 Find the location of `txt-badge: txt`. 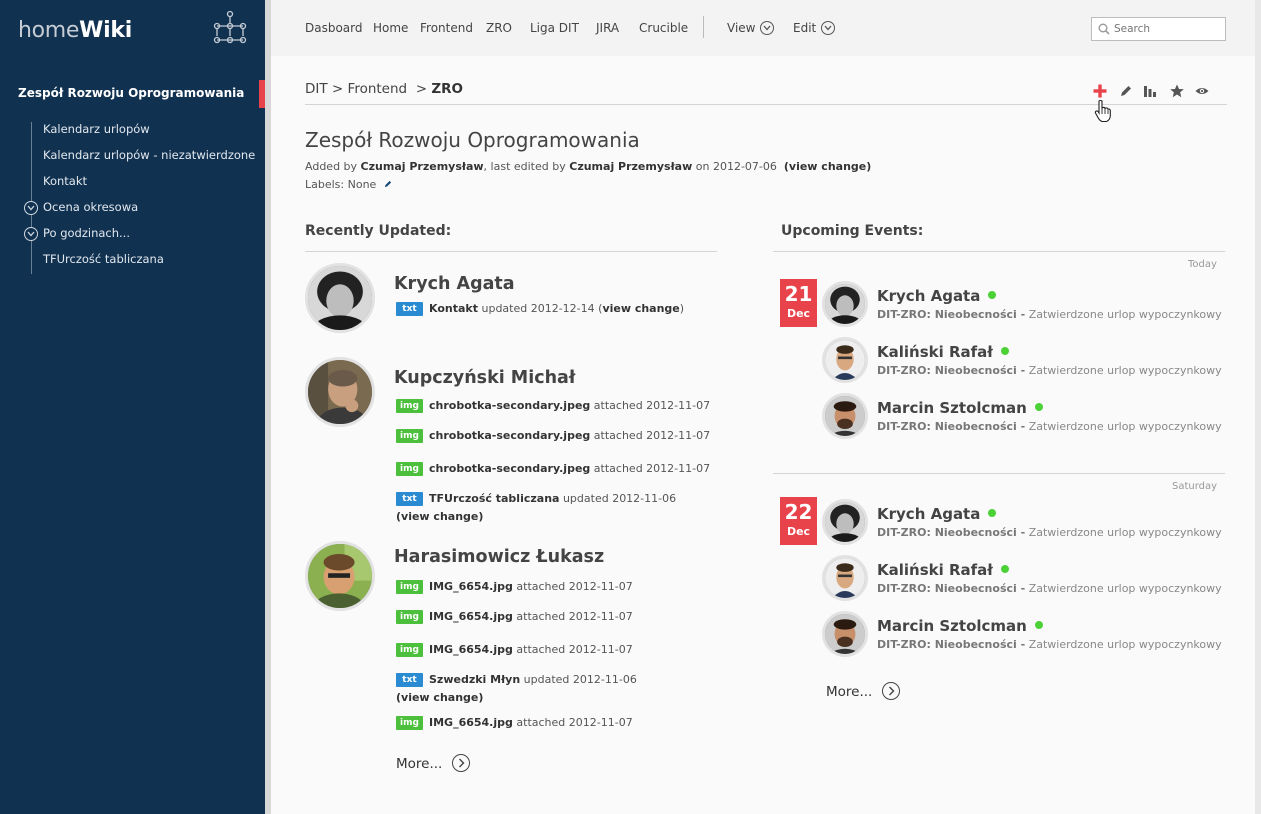

txt-badge: txt is located at coordinates (409, 499).